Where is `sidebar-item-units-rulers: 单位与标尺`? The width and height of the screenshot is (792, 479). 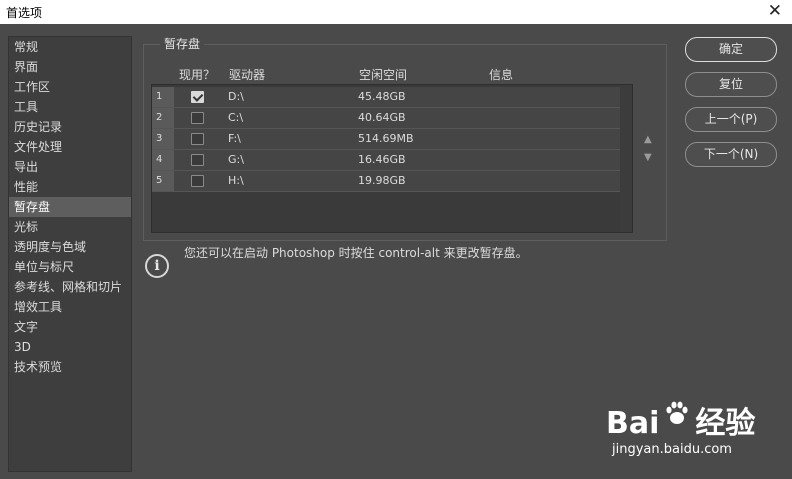
sidebar-item-units-rulers: 单位与标尺 is located at coordinates (70, 267).